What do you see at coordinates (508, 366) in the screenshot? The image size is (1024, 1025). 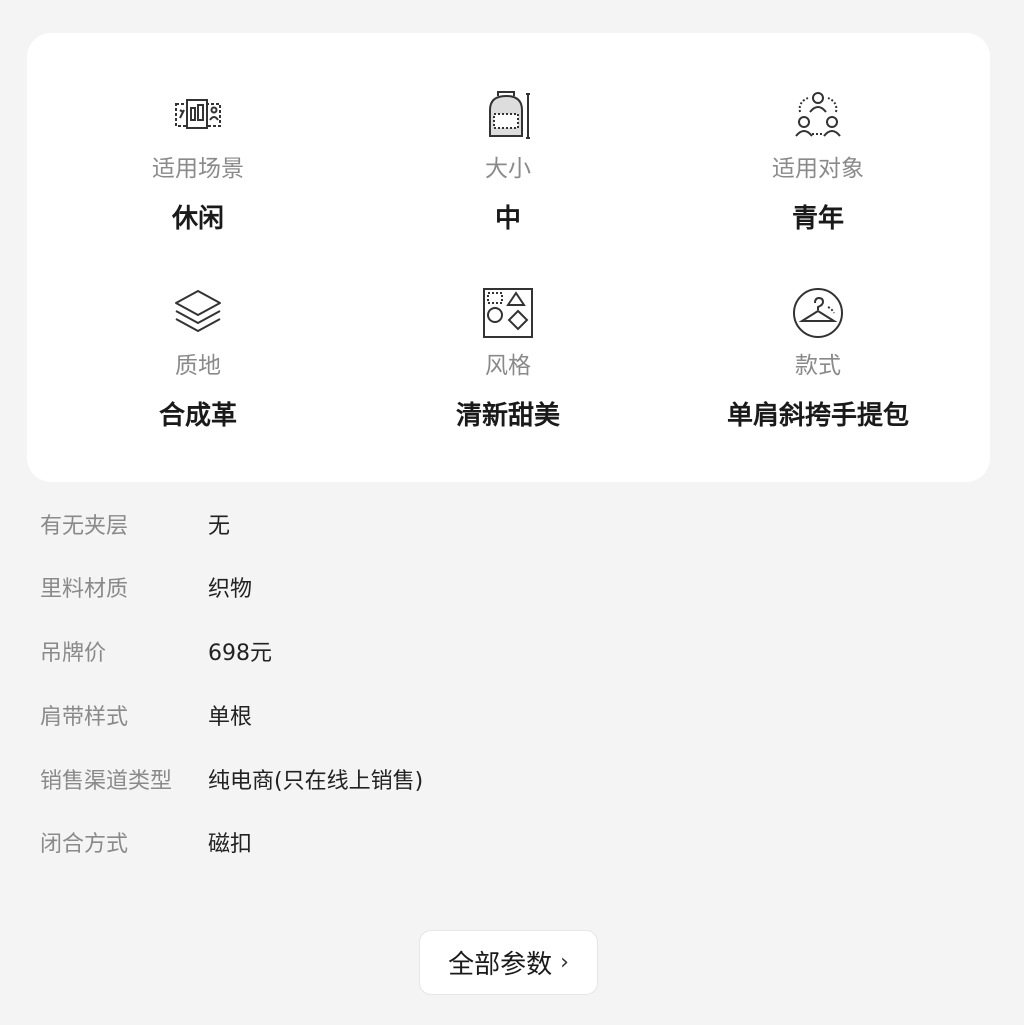 I see `attr-label: 风格` at bounding box center [508, 366].